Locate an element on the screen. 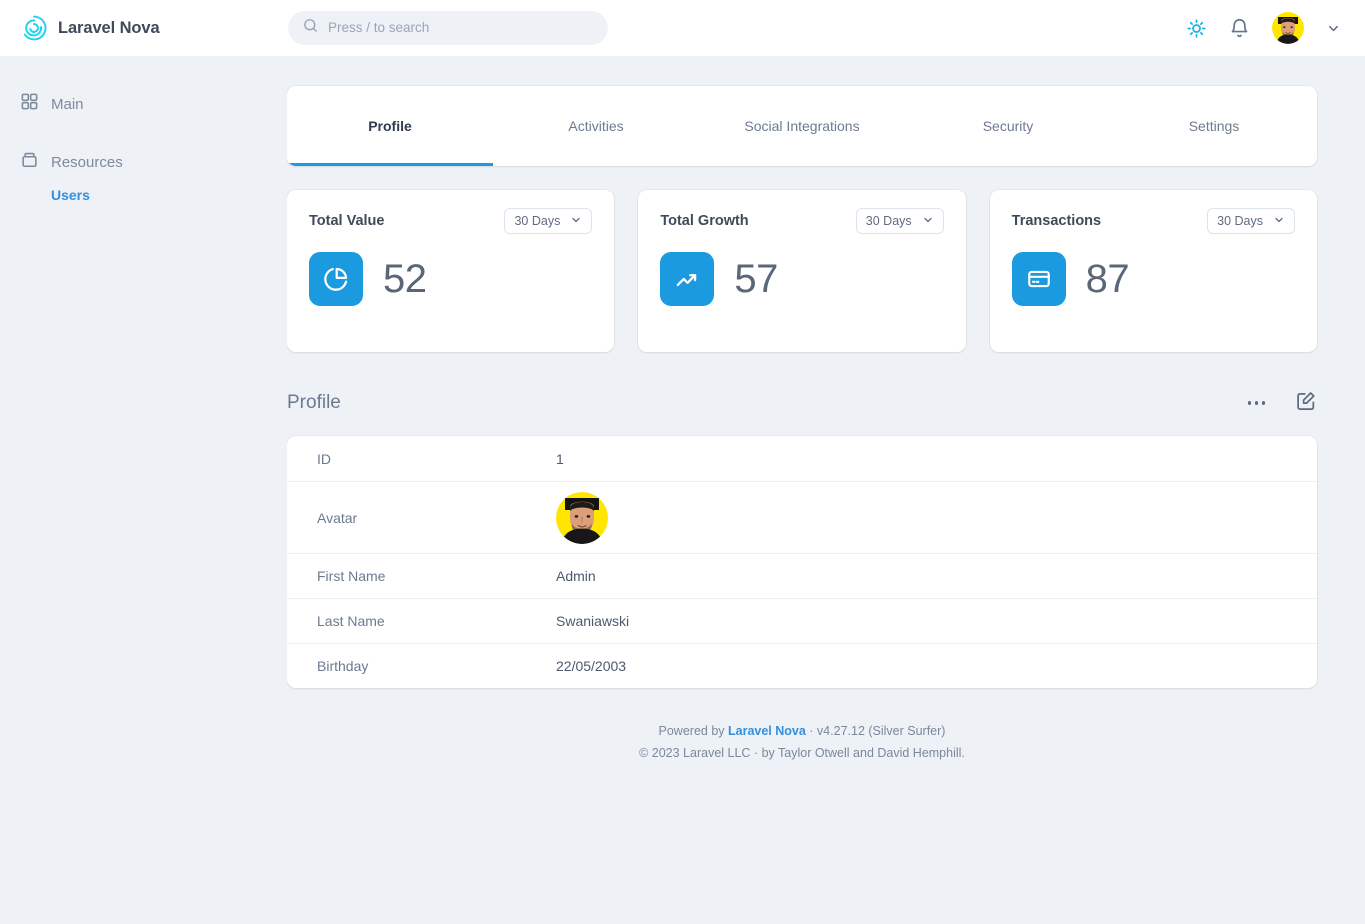 The width and height of the screenshot is (1365, 924). table-row: Avatar is located at coordinates (802, 517).